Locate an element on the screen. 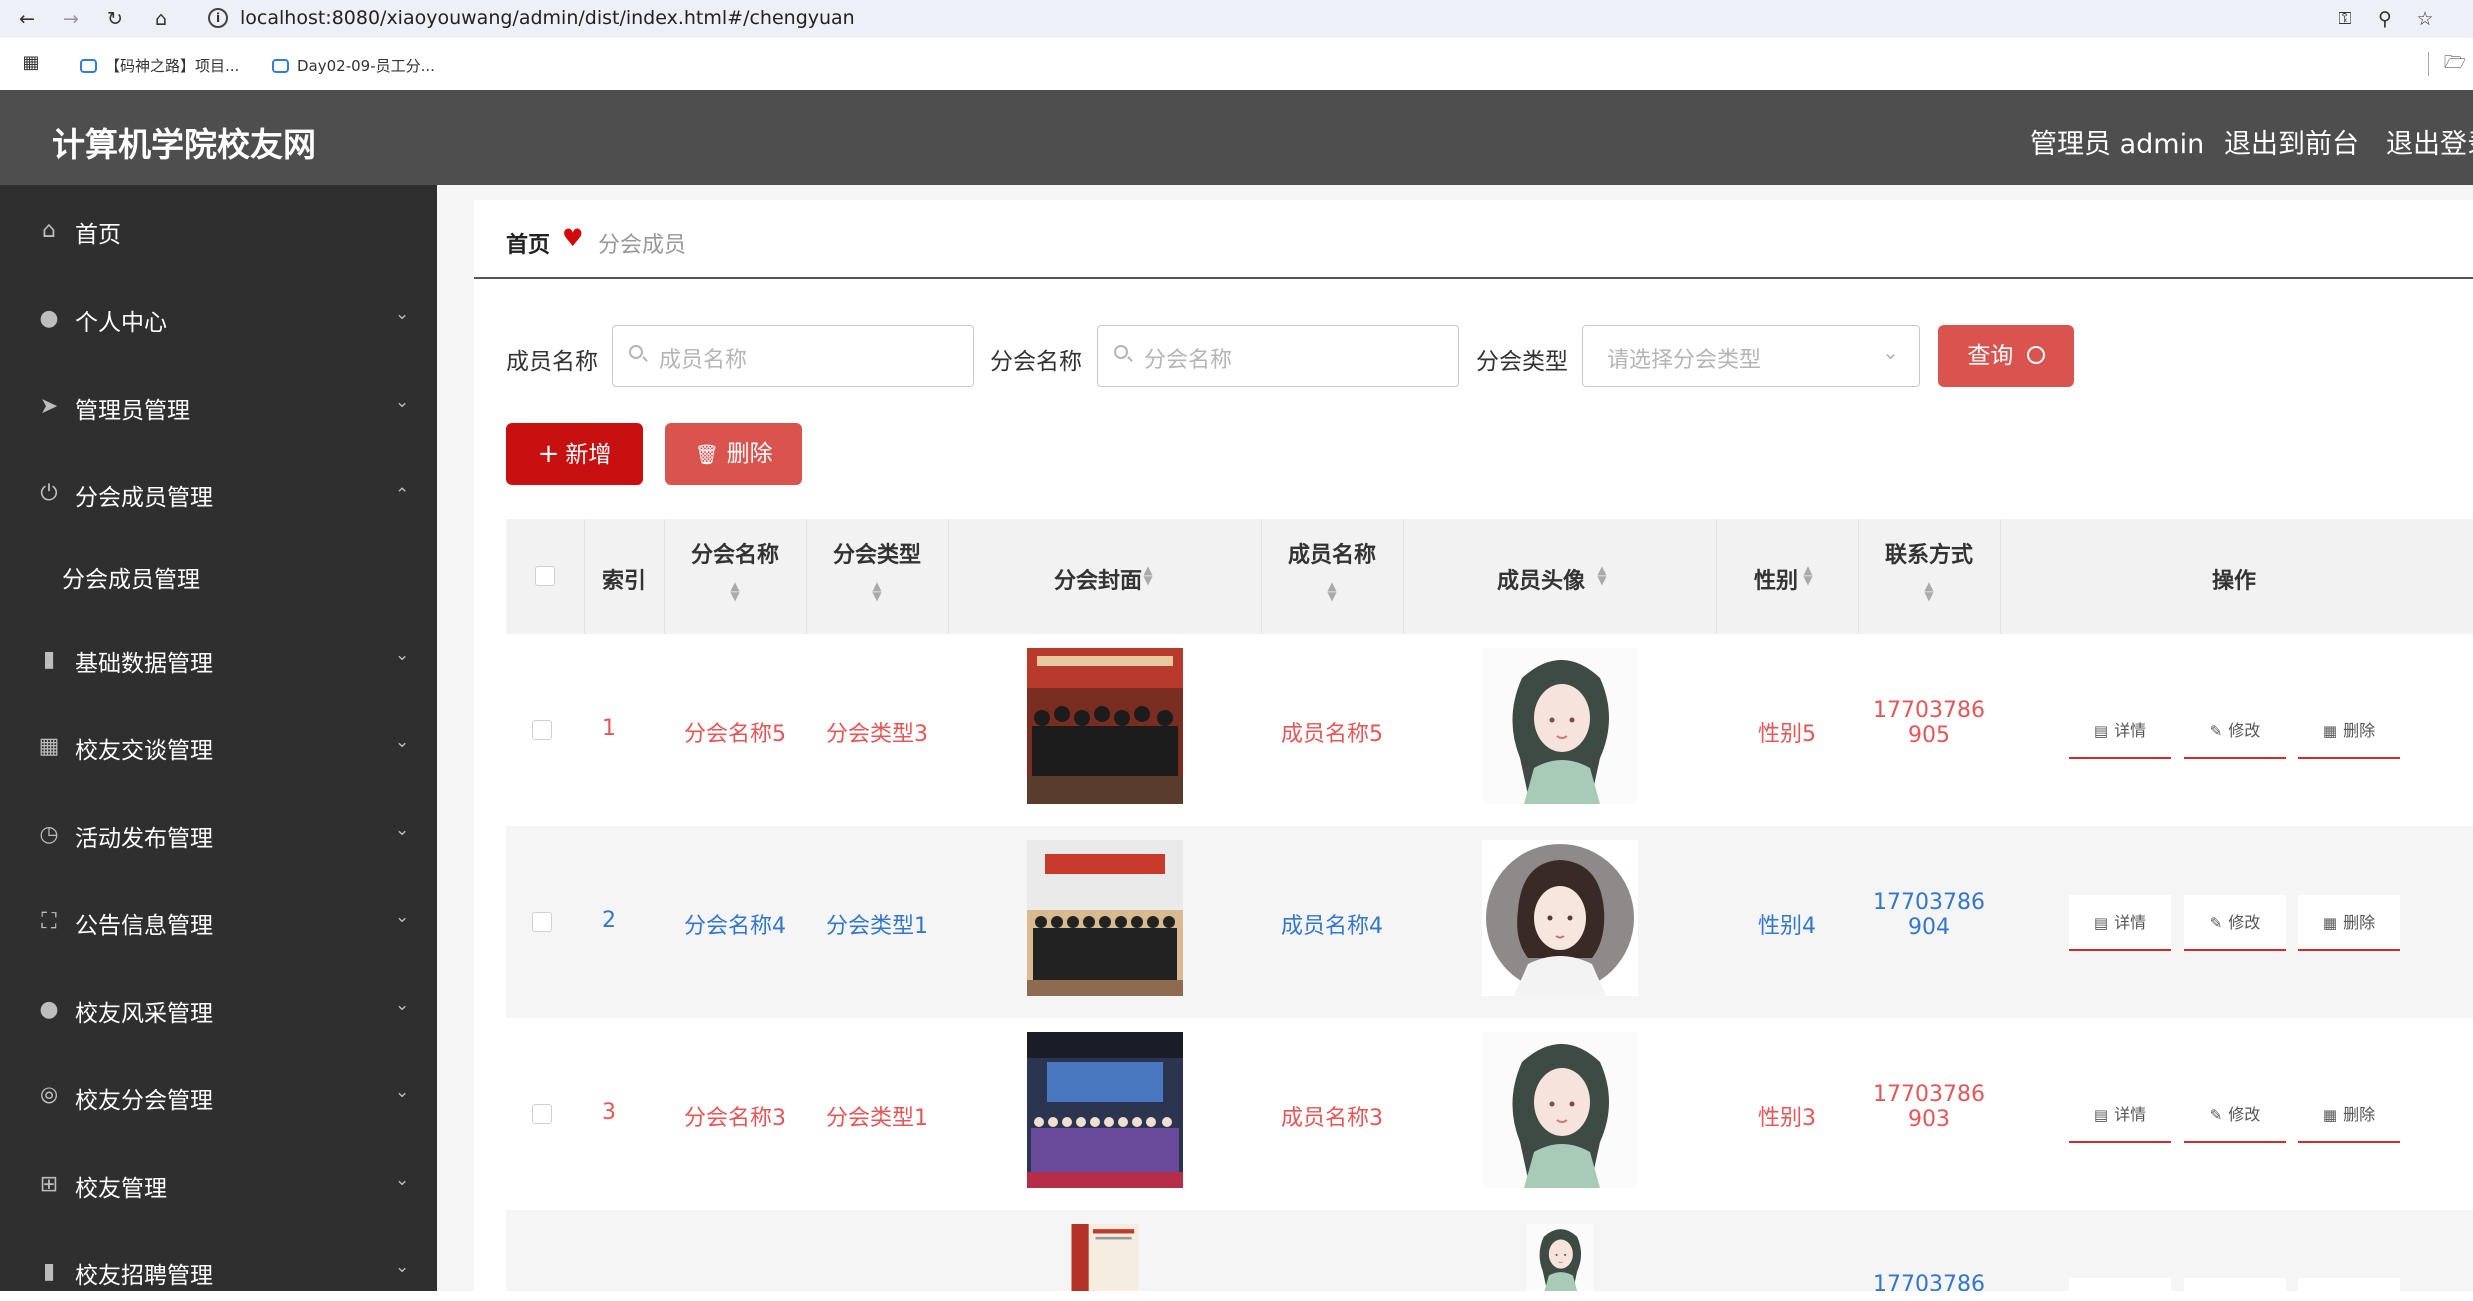 The width and height of the screenshot is (2473, 1301). trash-icon: ▦ is located at coordinates (2330, 1115).